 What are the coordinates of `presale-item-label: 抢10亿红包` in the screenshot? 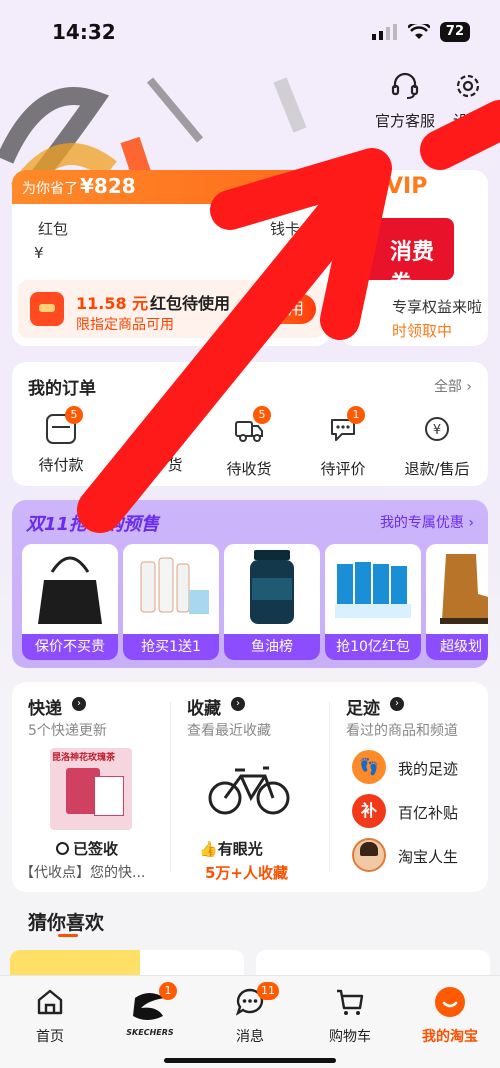 It's located at (373, 647).